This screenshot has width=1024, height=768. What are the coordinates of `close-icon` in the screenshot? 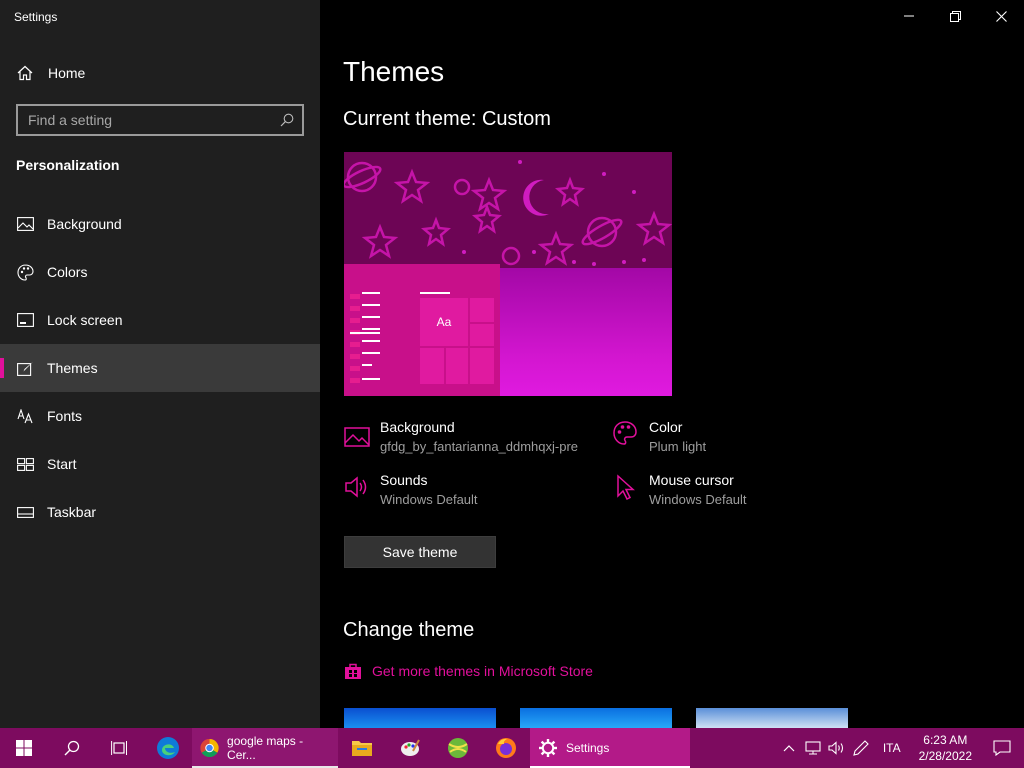 It's located at (1001, 16).